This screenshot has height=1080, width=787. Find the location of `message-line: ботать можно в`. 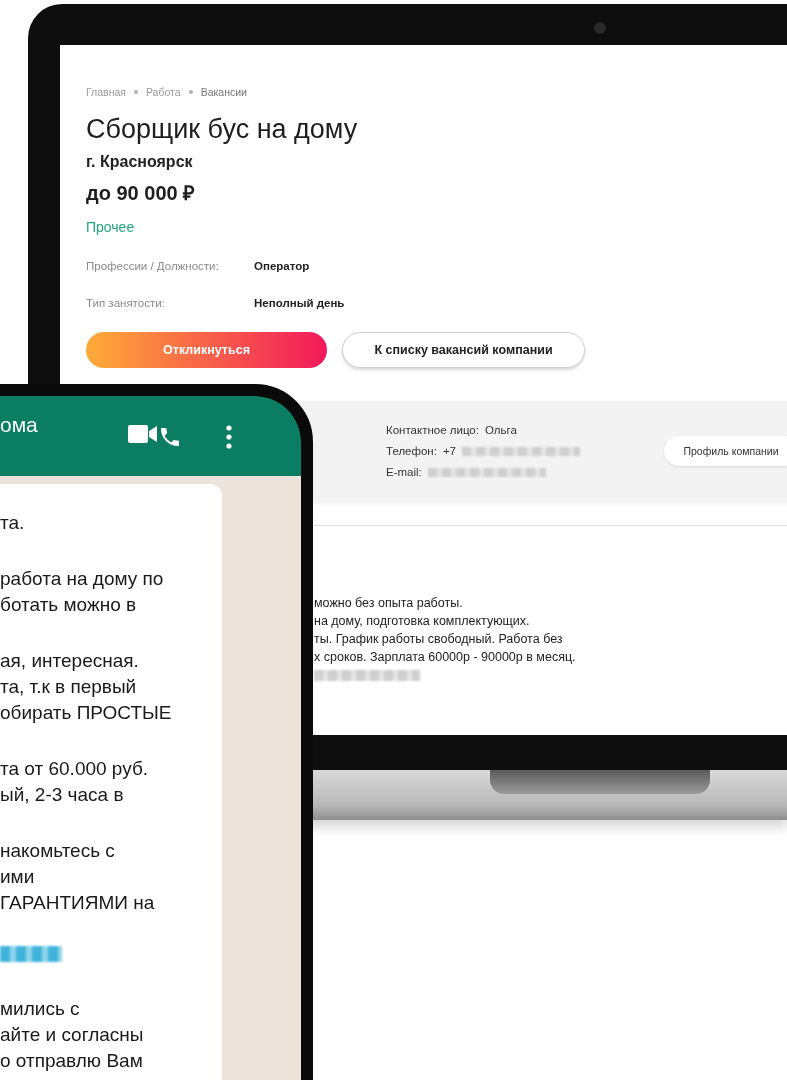

message-line: ботать можно в is located at coordinates (69, 605).